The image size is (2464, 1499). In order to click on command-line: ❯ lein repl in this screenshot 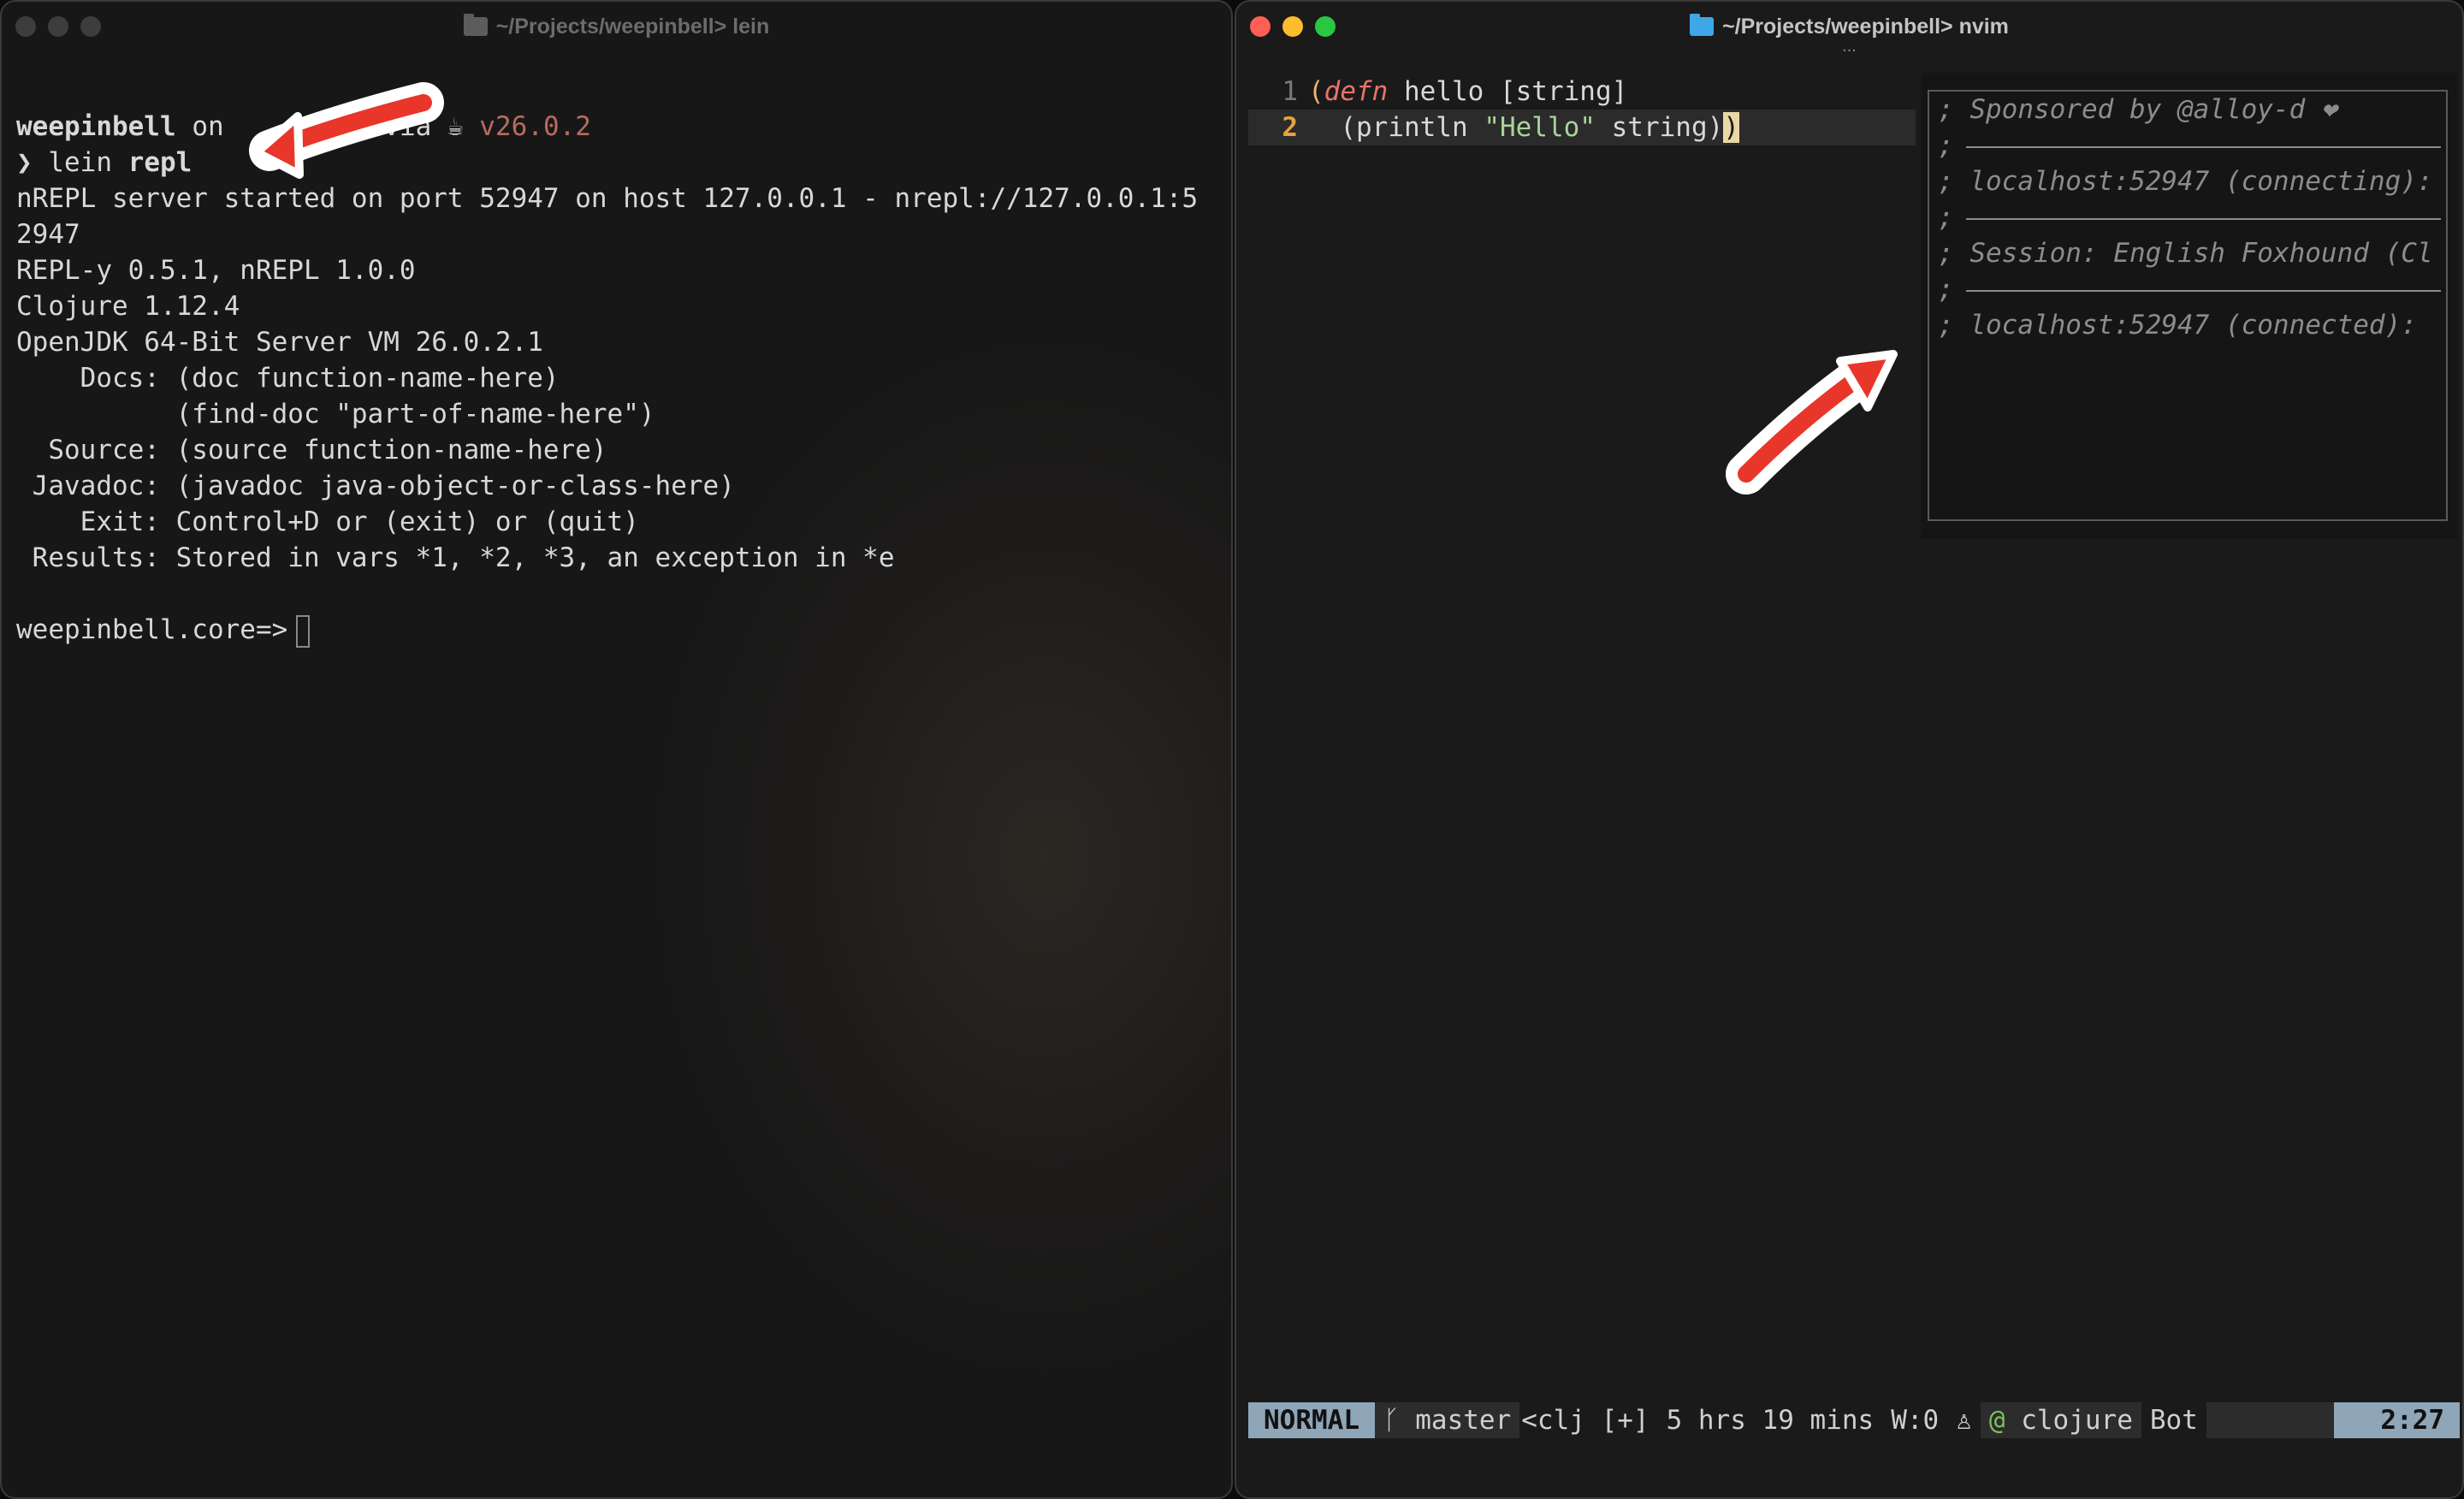, I will do `click(607, 163)`.